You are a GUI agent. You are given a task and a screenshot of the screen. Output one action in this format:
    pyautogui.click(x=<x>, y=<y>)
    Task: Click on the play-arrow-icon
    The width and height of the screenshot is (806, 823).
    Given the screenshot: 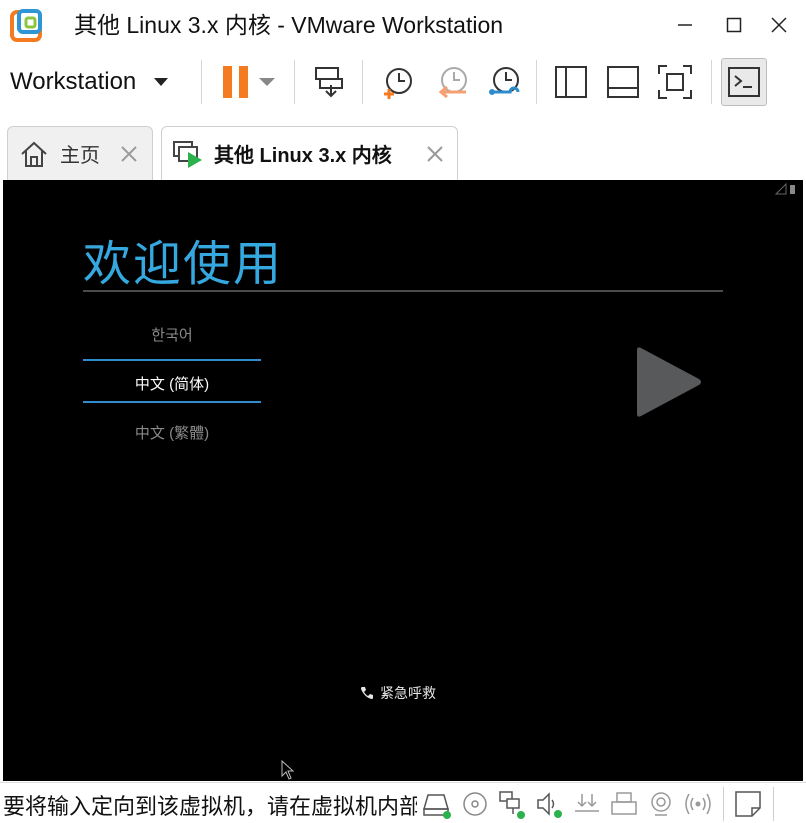 What is the action you would take?
    pyautogui.click(x=669, y=382)
    